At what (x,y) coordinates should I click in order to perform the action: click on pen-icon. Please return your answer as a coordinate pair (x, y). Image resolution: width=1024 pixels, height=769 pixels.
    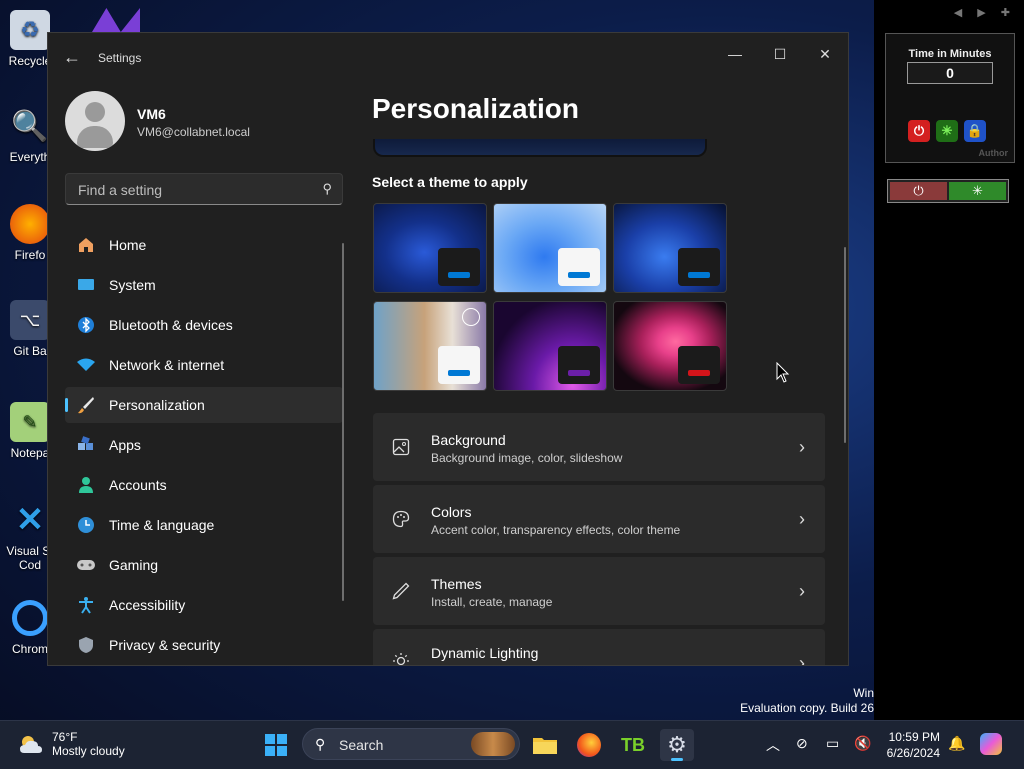
    Looking at the image, I should click on (401, 591).